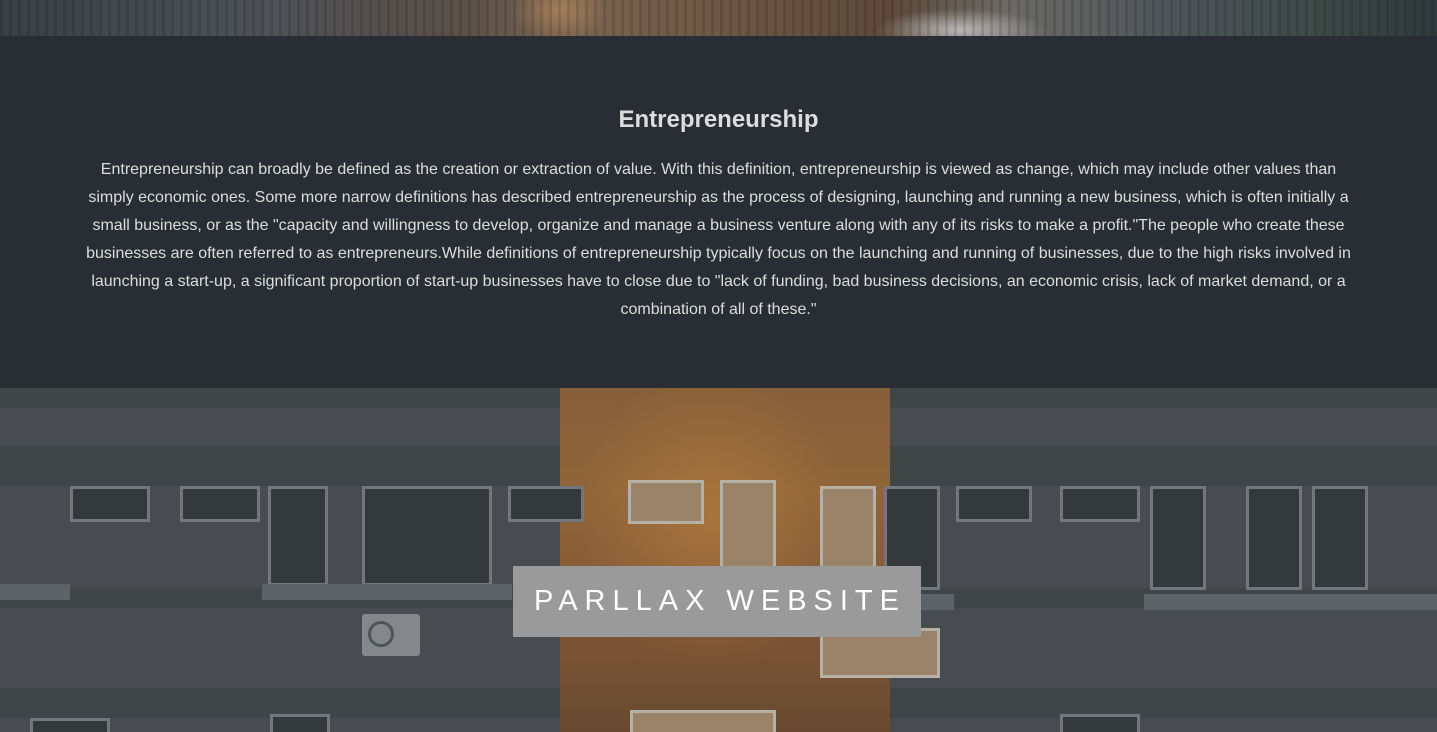 This screenshot has width=1437, height=732. I want to click on section-title: Entrepreneurship, so click(718, 119).